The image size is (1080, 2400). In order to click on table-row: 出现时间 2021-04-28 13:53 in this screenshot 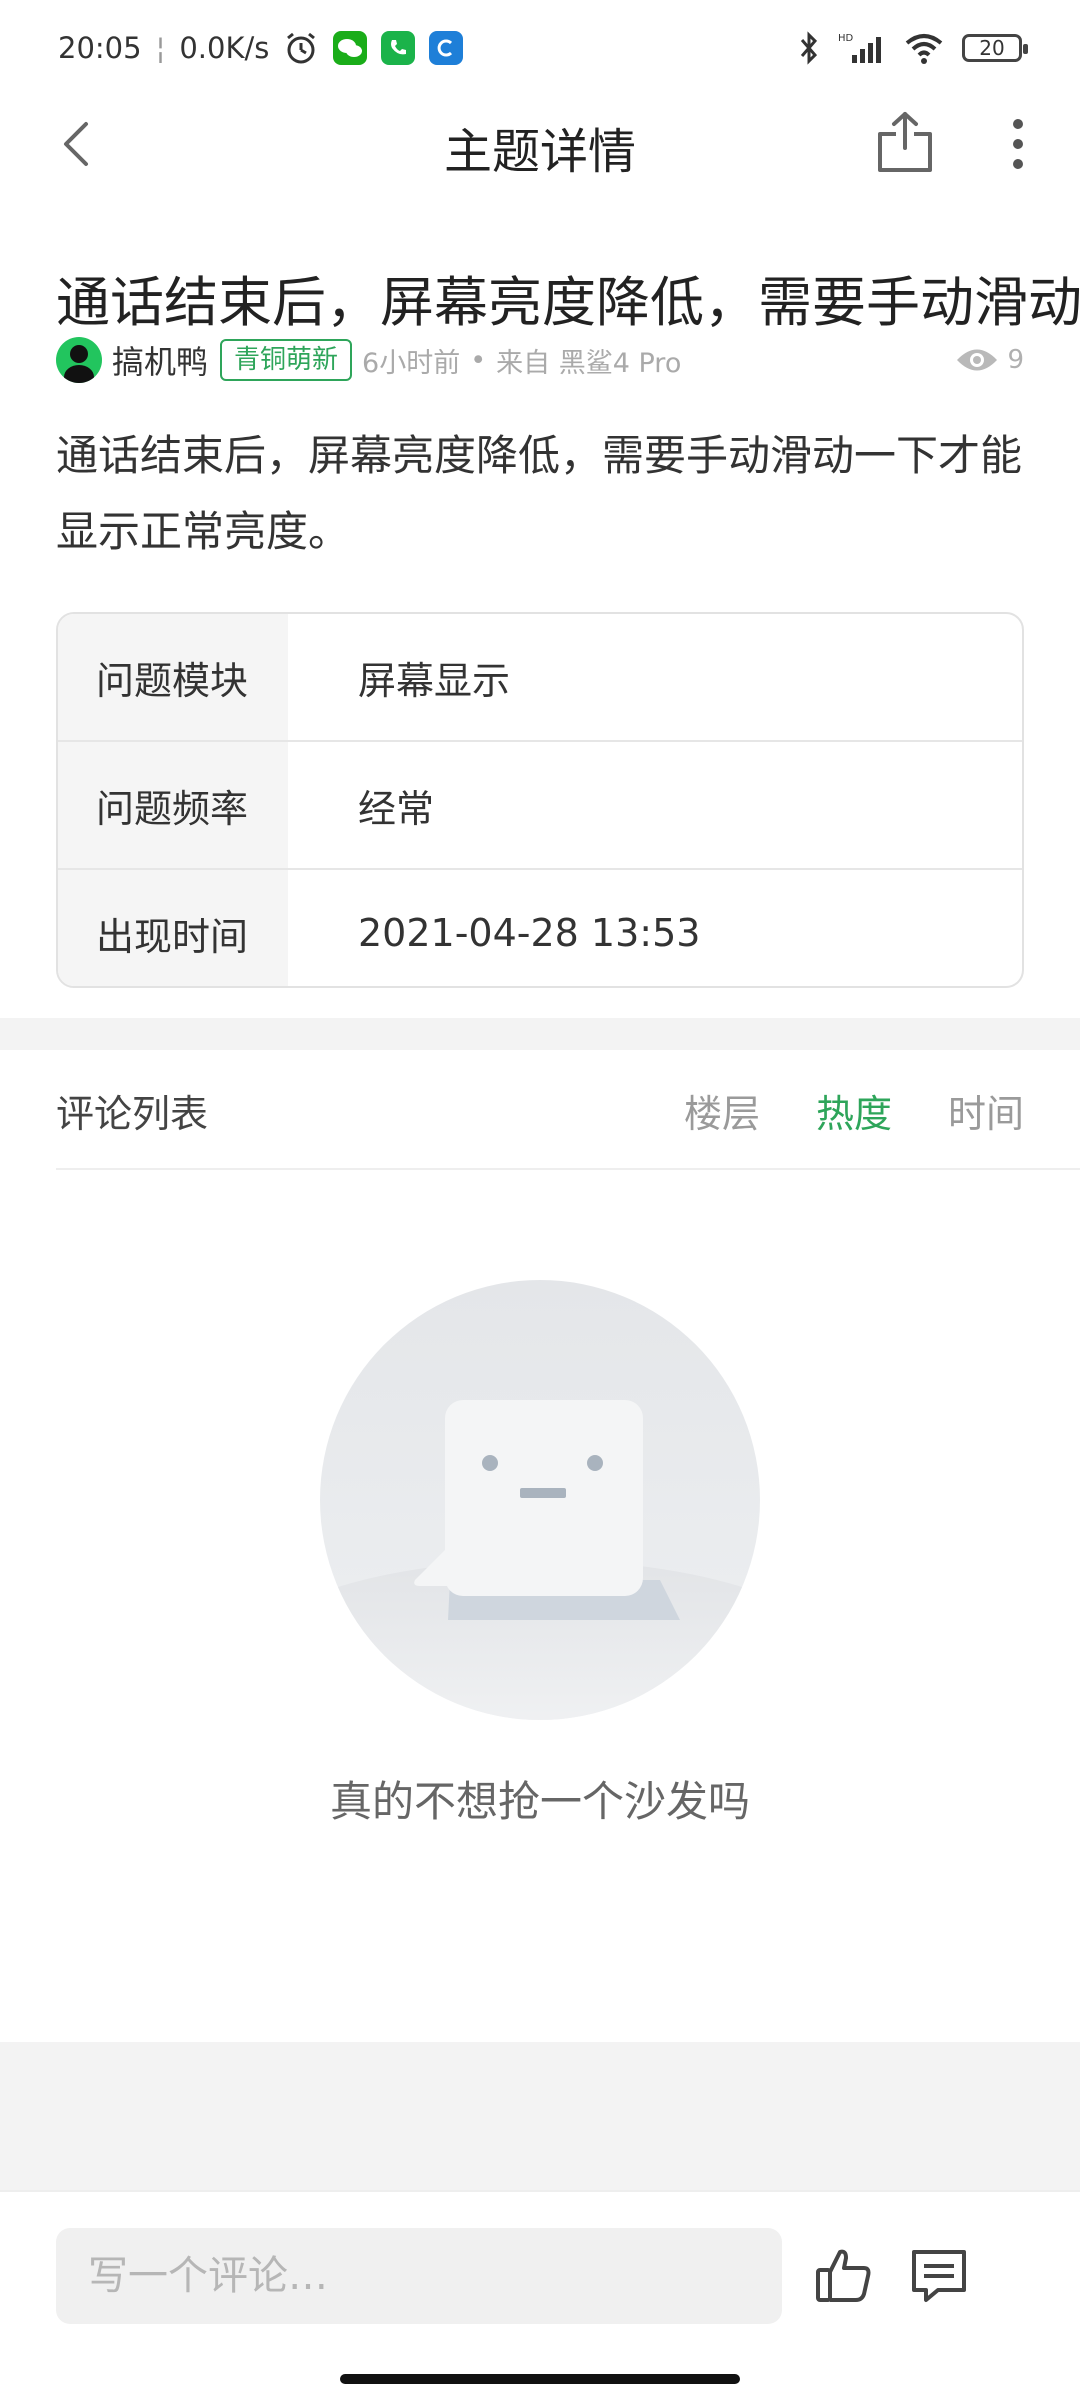, I will do `click(540, 928)`.